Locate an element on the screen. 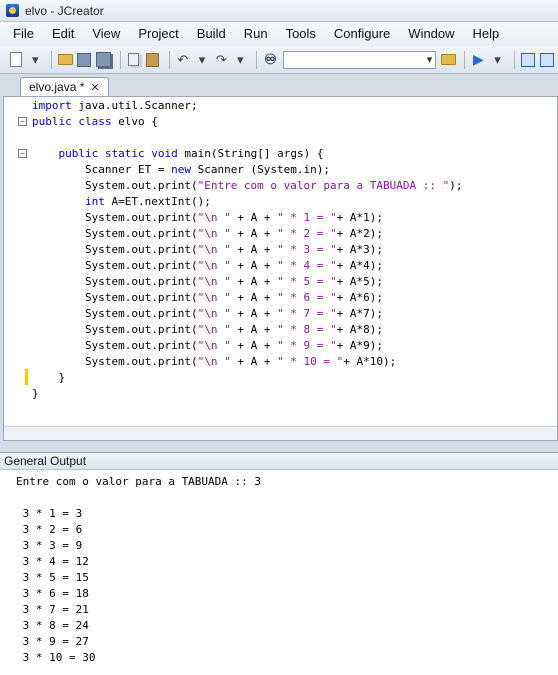 Image resolution: width=558 pixels, height=675 pixels. code-string: " * 2 = " is located at coordinates (307, 233).